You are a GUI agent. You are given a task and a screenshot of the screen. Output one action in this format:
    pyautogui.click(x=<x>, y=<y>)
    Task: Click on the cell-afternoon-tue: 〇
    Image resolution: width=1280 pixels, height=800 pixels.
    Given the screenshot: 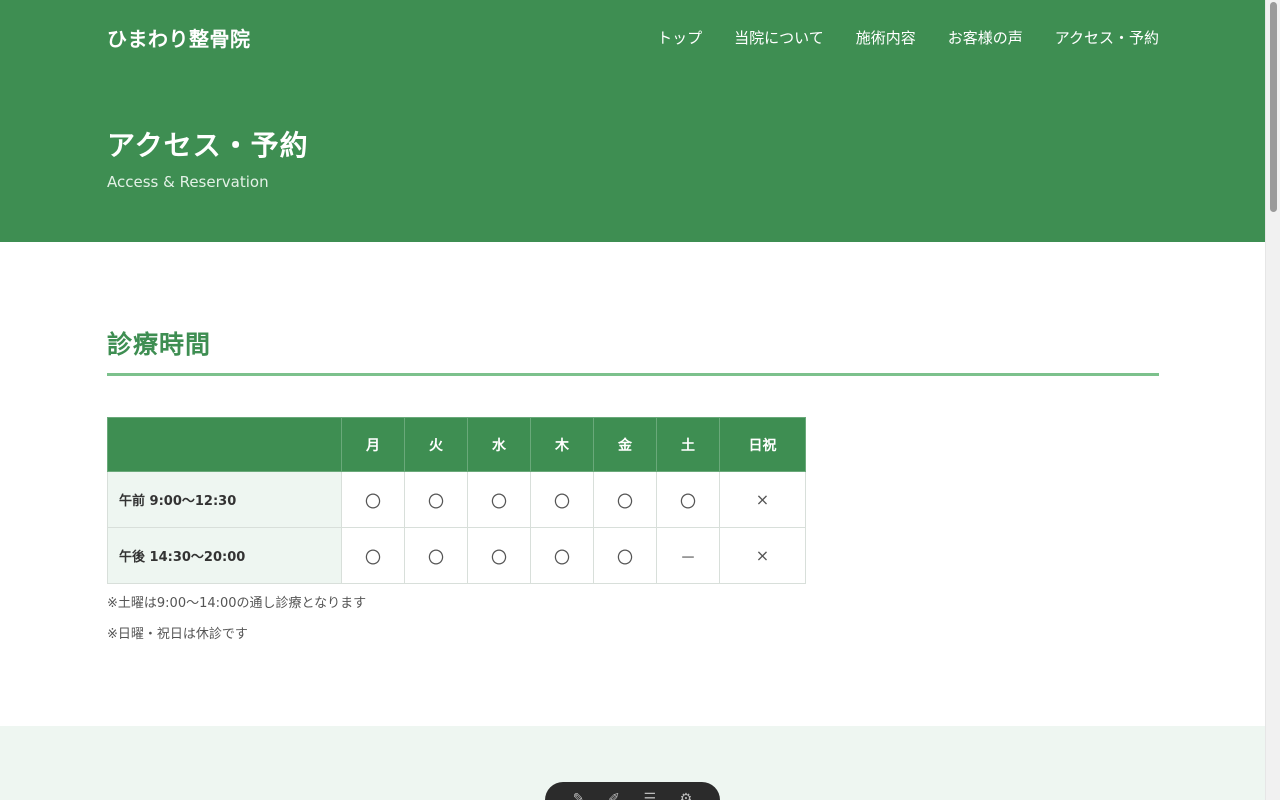 What is the action you would take?
    pyautogui.click(x=436, y=555)
    